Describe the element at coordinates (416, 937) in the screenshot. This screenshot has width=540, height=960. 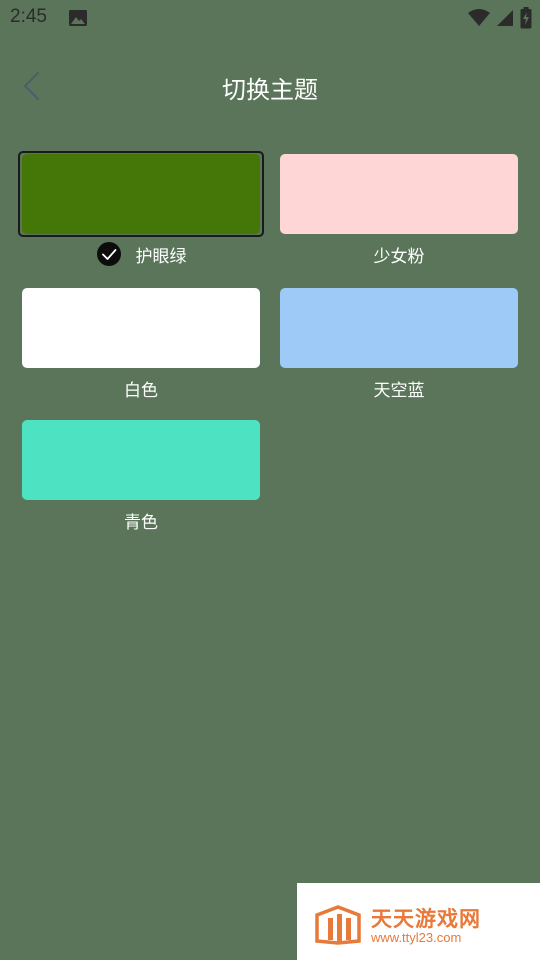
I see `watermark-url: www.ttyl23.com` at that location.